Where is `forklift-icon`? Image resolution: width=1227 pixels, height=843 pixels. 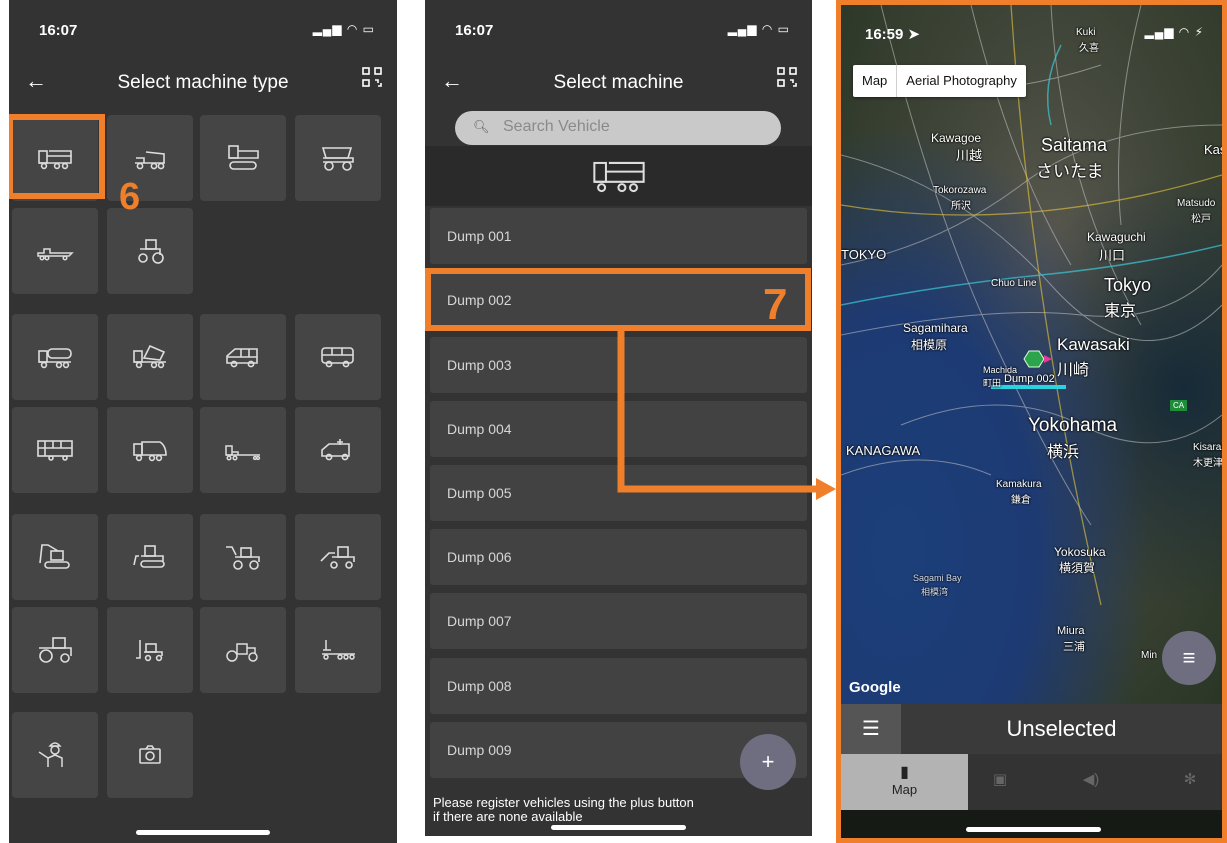 forklift-icon is located at coordinates (149, 651).